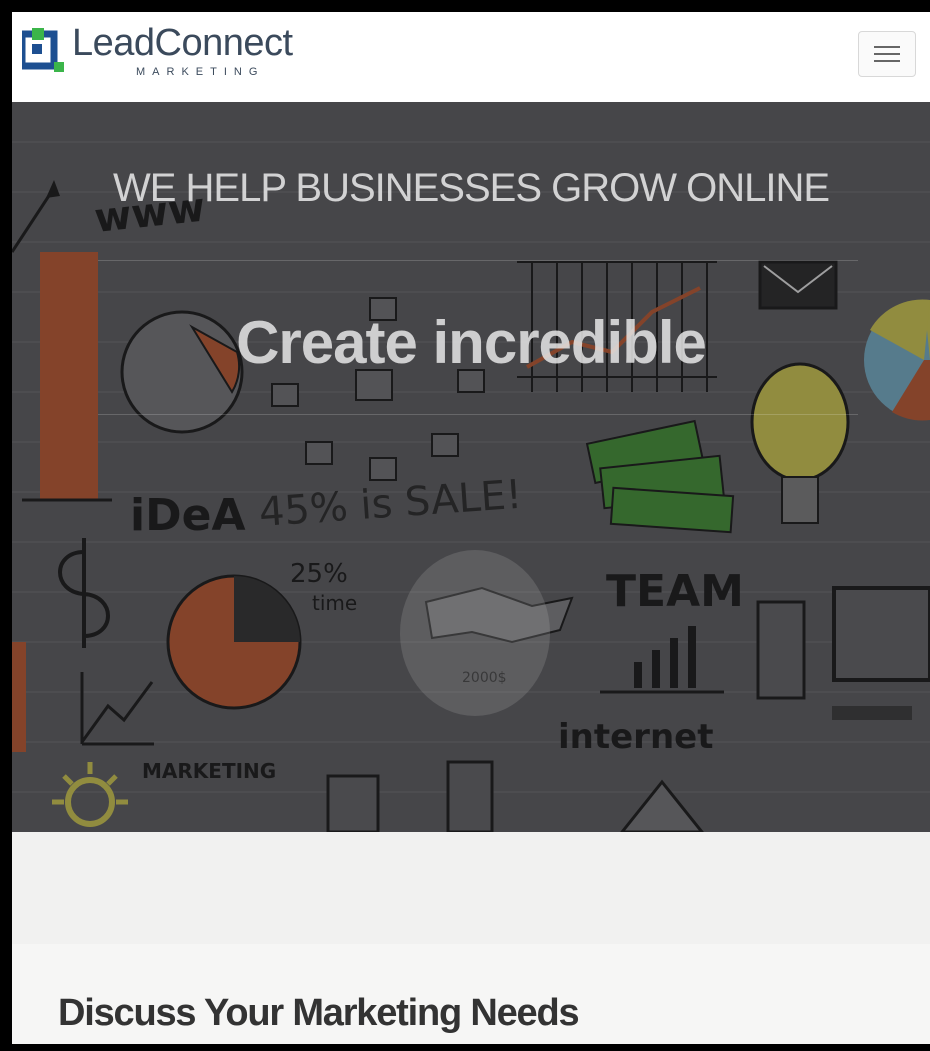 The height and width of the screenshot is (1051, 930). What do you see at coordinates (471, 188) in the screenshot?
I see `hero-tagline: WE HELP BUSINESSES GROW ONLINE` at bounding box center [471, 188].